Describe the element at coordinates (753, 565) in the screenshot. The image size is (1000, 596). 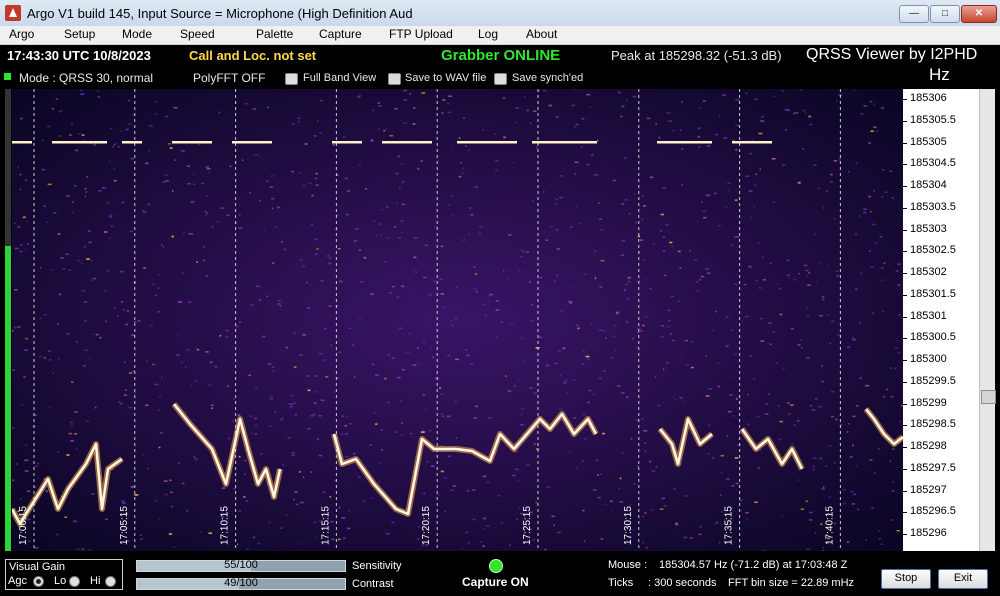
I see `mouse-readout: 185304.57 Hz (-71.2 dB) at 17:03:48 Z` at that location.